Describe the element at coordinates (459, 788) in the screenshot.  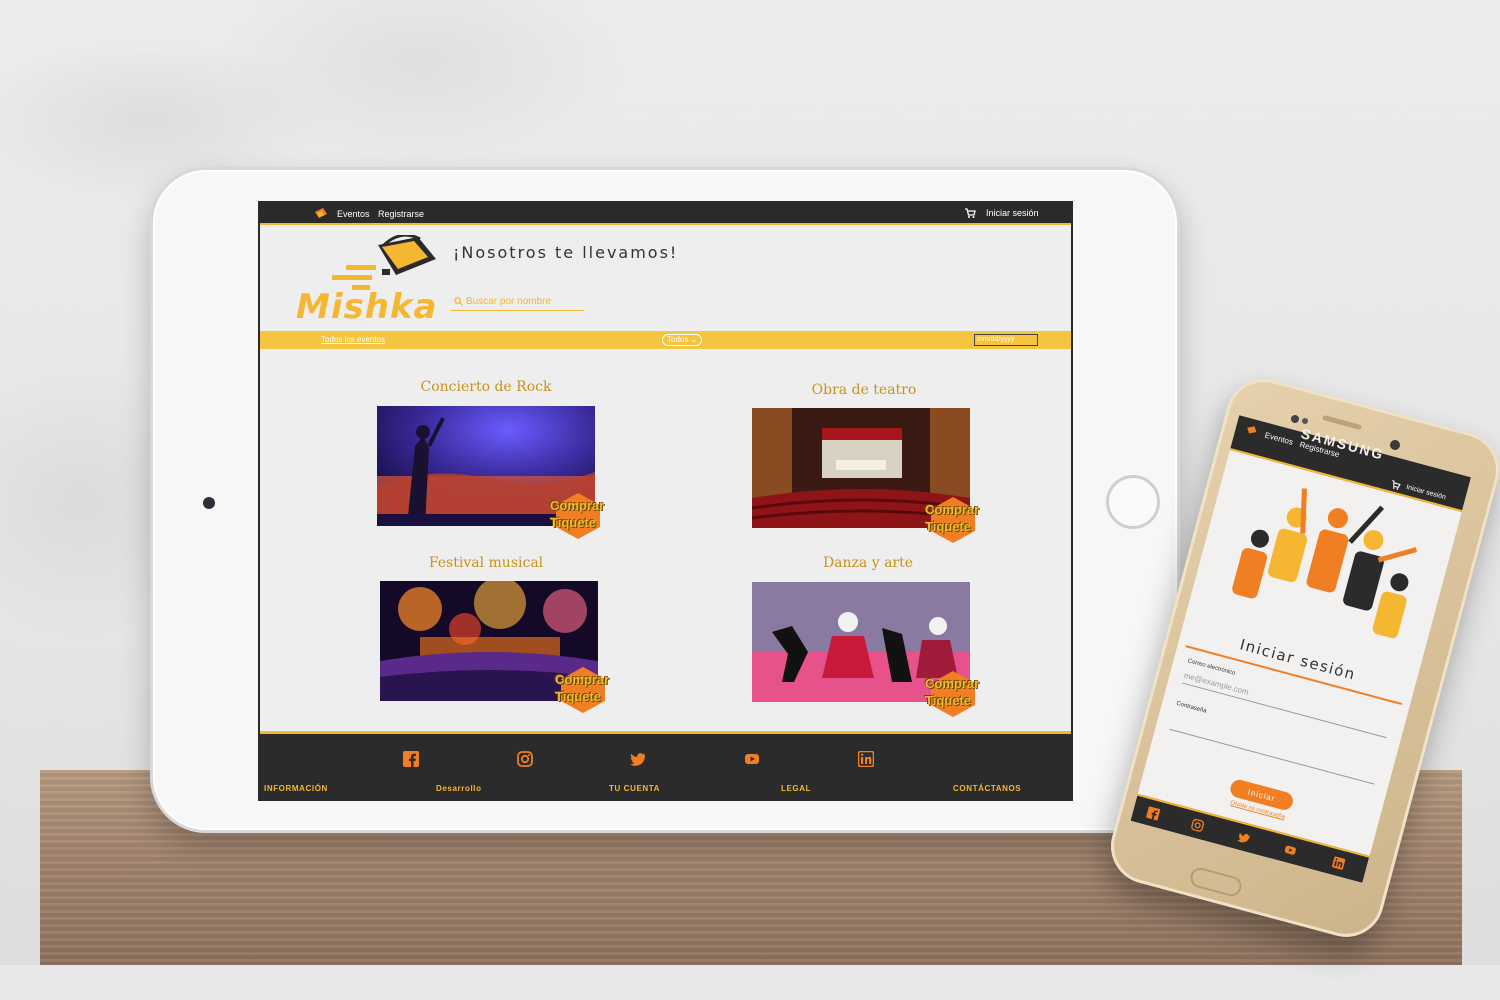
I see `footer-desarrollo: Desarrollo` at that location.